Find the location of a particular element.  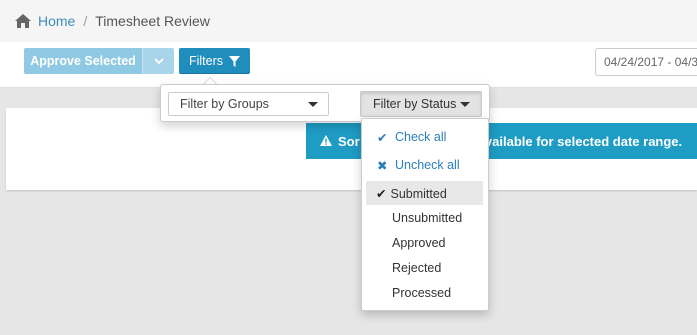

filter-by-status-label: Filter by Status is located at coordinates (415, 104).